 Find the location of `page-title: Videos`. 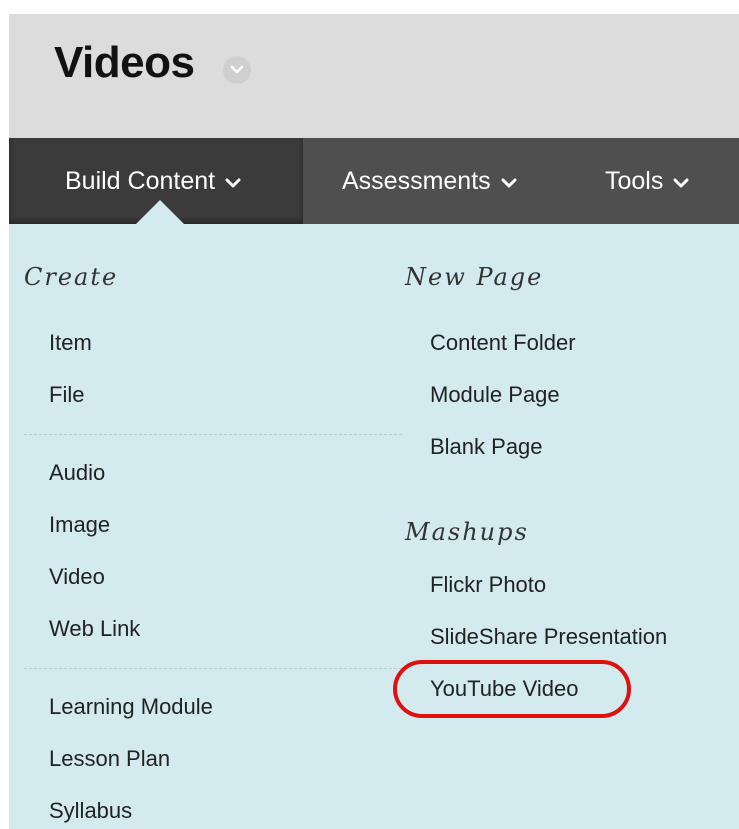

page-title: Videos is located at coordinates (124, 62).